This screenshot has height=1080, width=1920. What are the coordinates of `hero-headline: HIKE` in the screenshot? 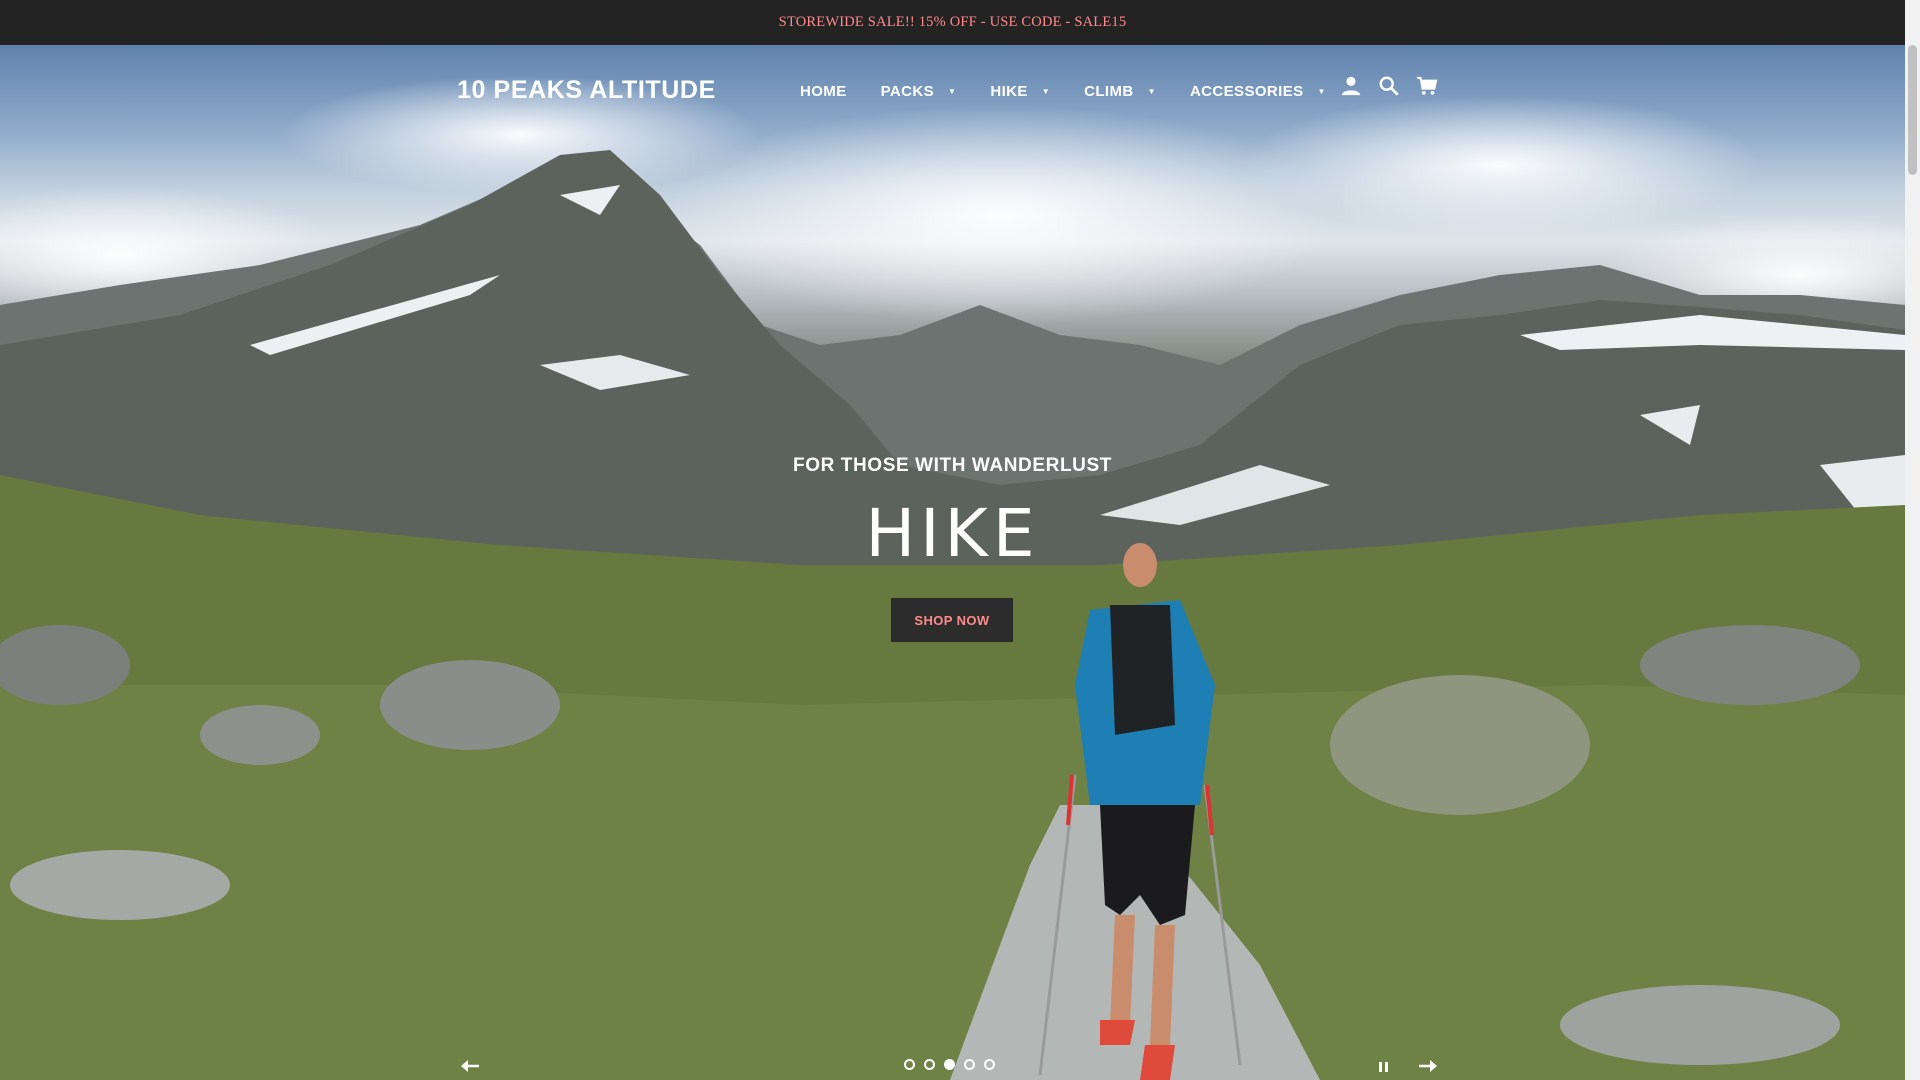 It's located at (952, 533).